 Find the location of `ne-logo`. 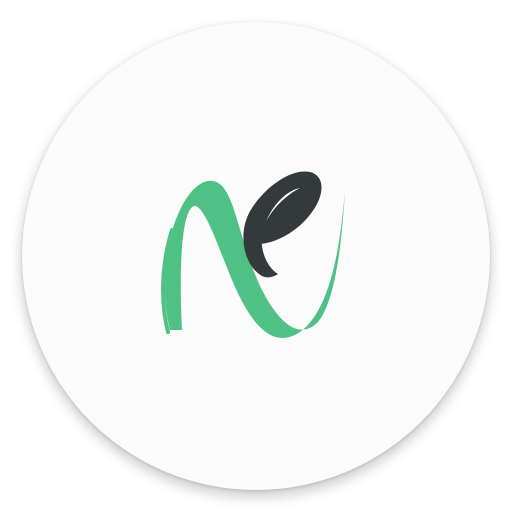

ne-logo is located at coordinates (253, 254).